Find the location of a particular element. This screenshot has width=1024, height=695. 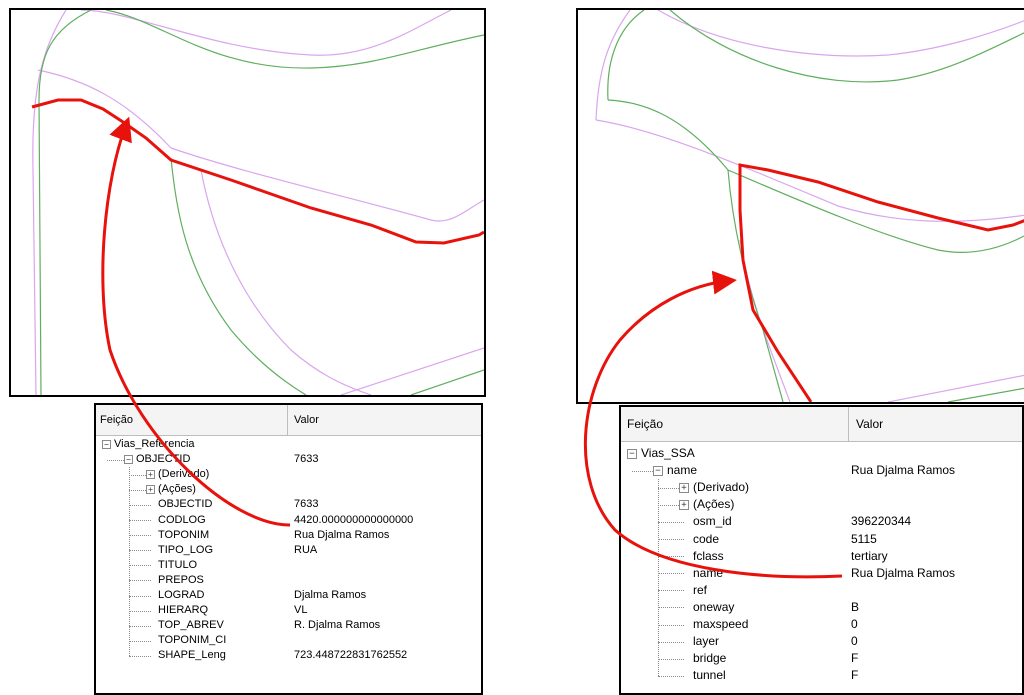

attribute-name: TITULO is located at coordinates (178, 564).